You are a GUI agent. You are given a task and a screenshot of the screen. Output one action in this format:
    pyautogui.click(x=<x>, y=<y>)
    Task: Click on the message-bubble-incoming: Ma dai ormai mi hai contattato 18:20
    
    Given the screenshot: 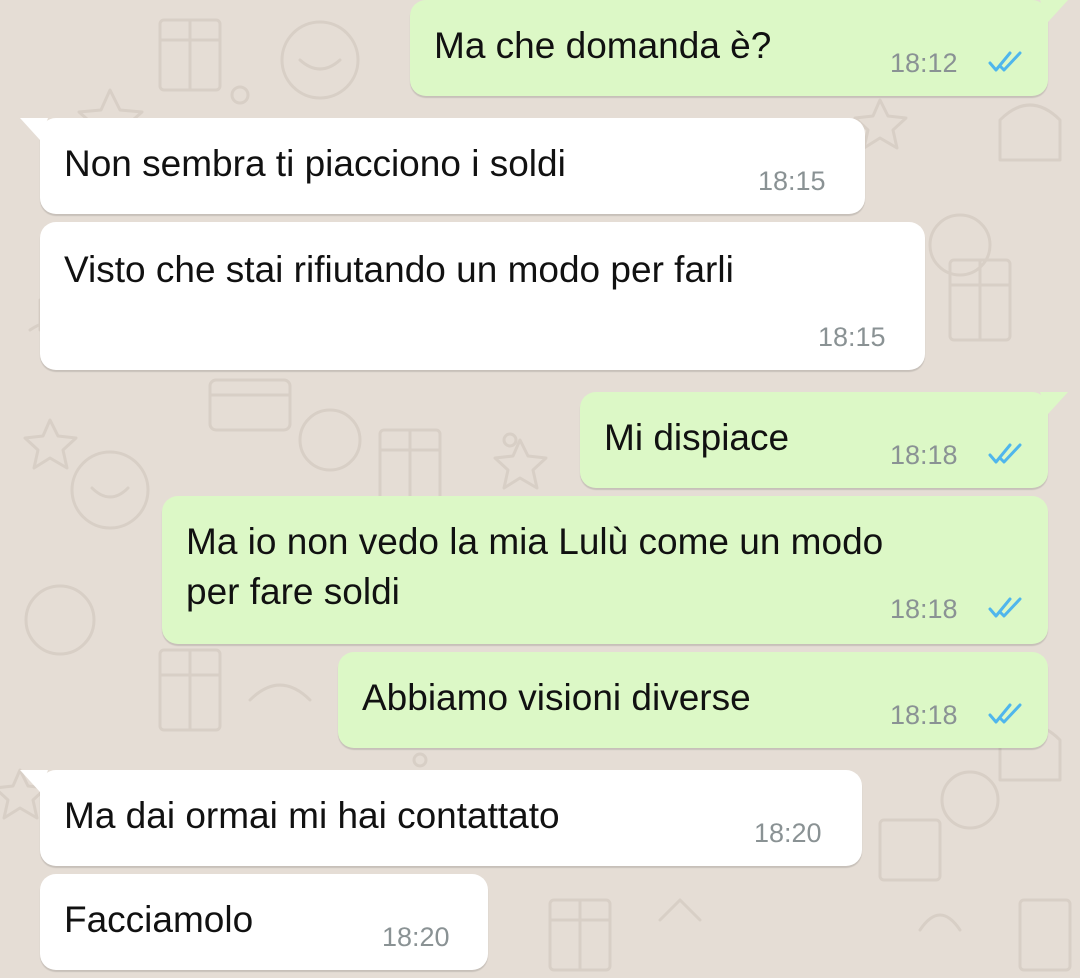 What is the action you would take?
    pyautogui.click(x=441, y=818)
    